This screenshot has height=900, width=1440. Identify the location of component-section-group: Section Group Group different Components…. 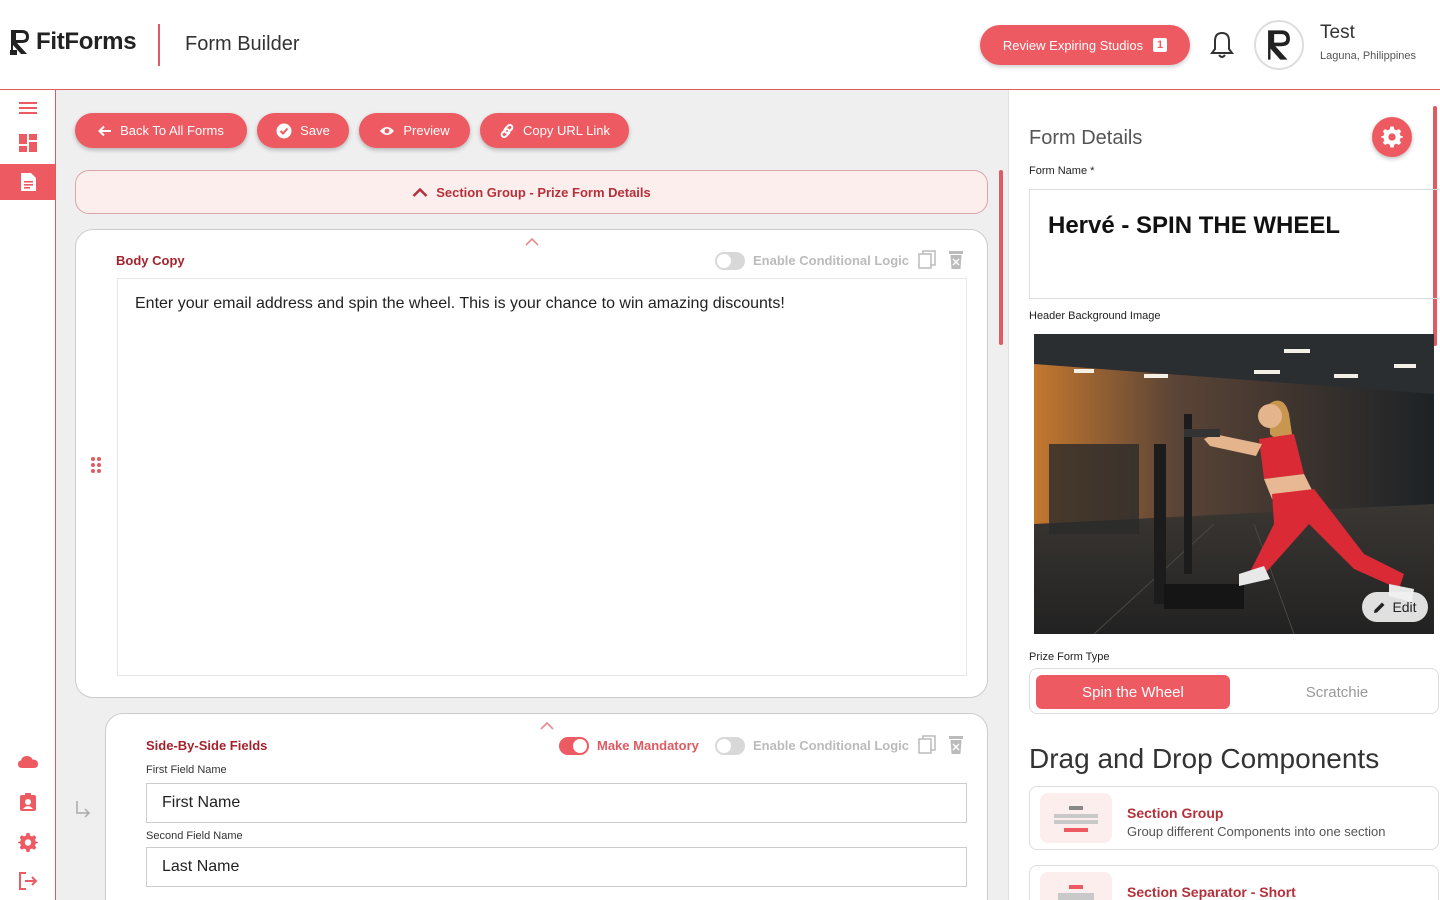
(1234, 818).